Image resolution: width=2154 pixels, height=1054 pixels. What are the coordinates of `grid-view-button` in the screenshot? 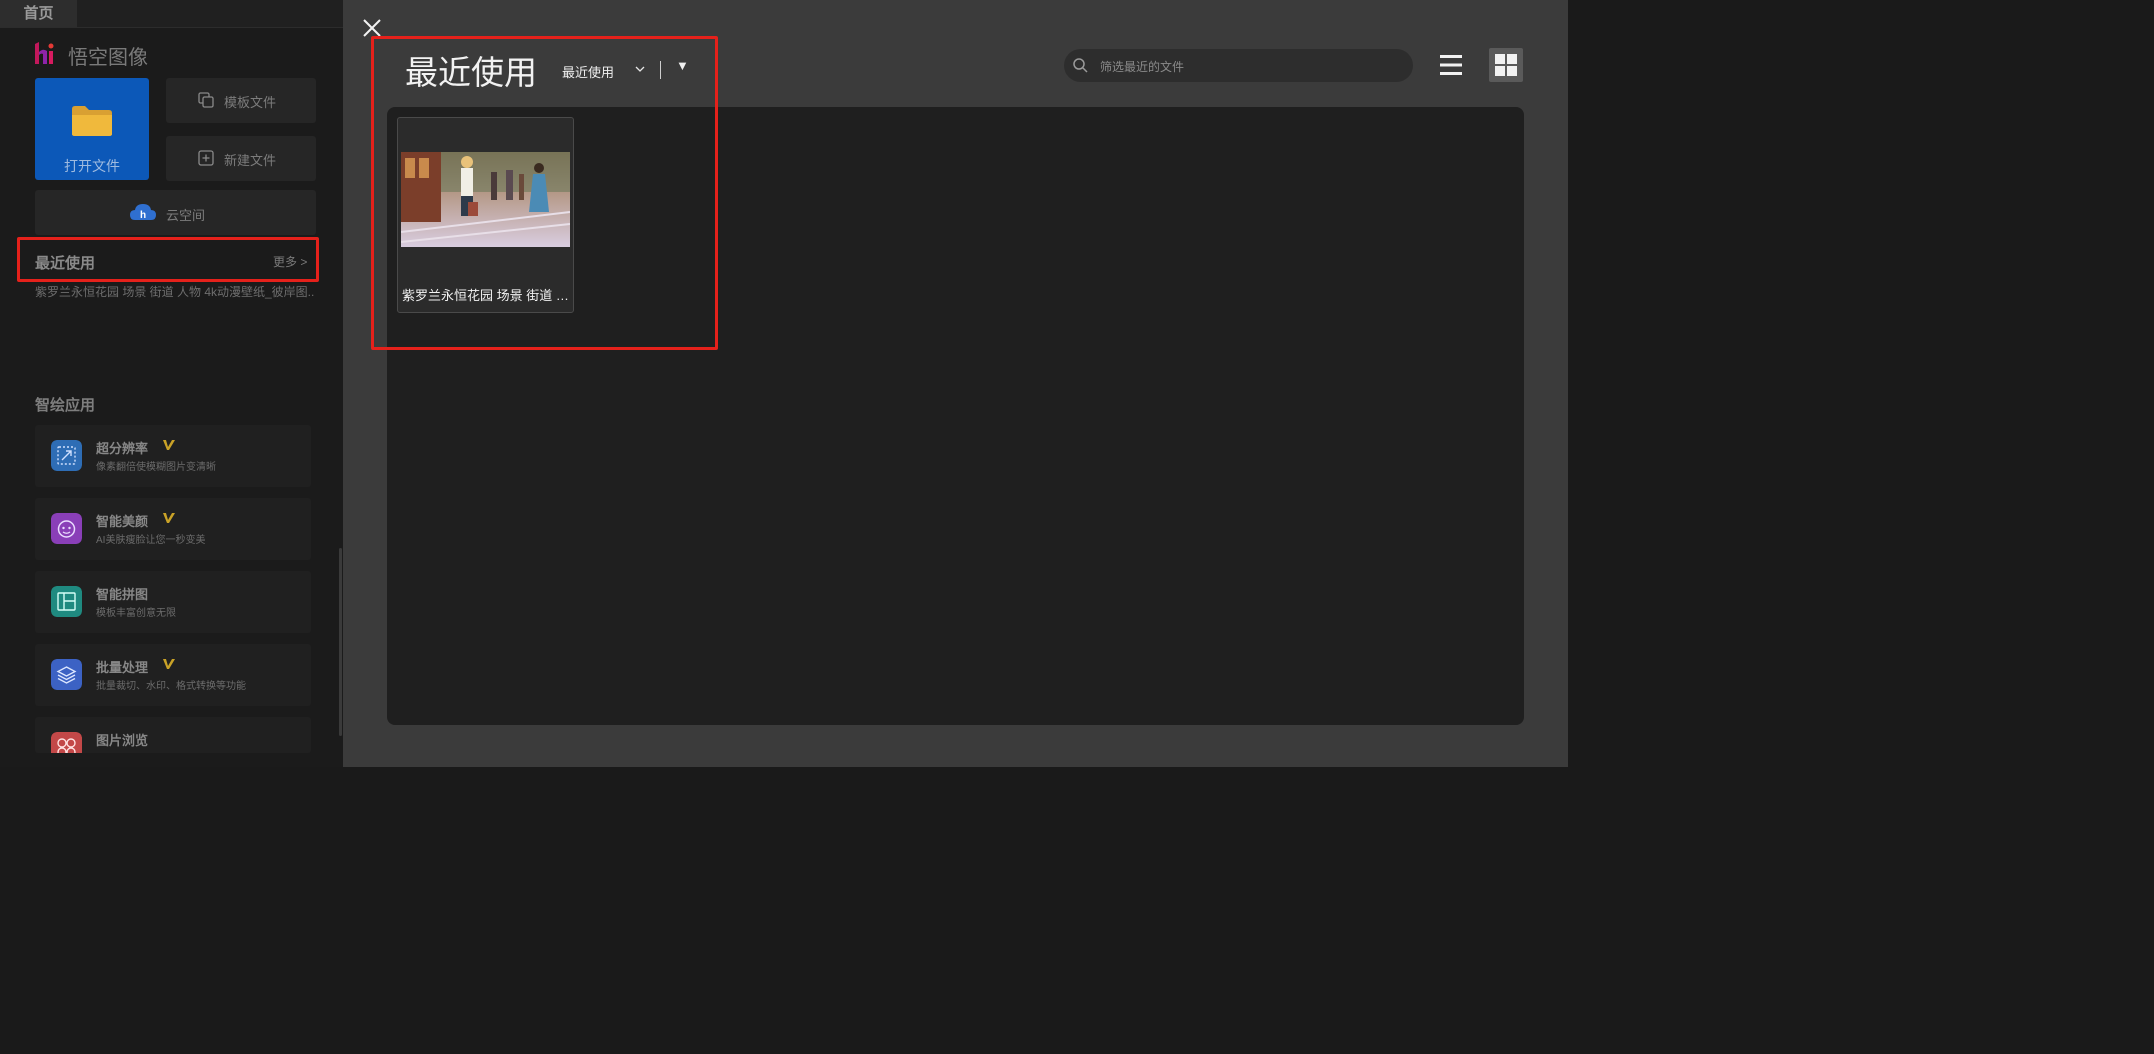 It's located at (1506, 65).